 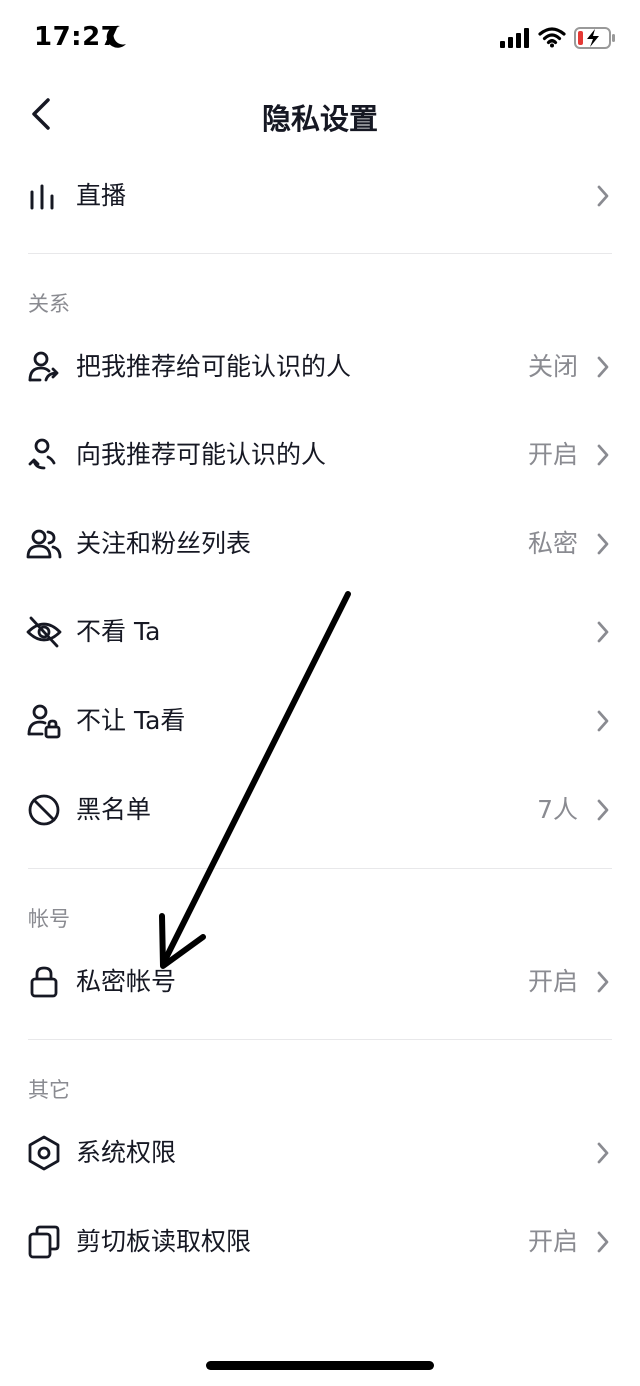 What do you see at coordinates (43, 366) in the screenshot?
I see `user-share-icon` at bounding box center [43, 366].